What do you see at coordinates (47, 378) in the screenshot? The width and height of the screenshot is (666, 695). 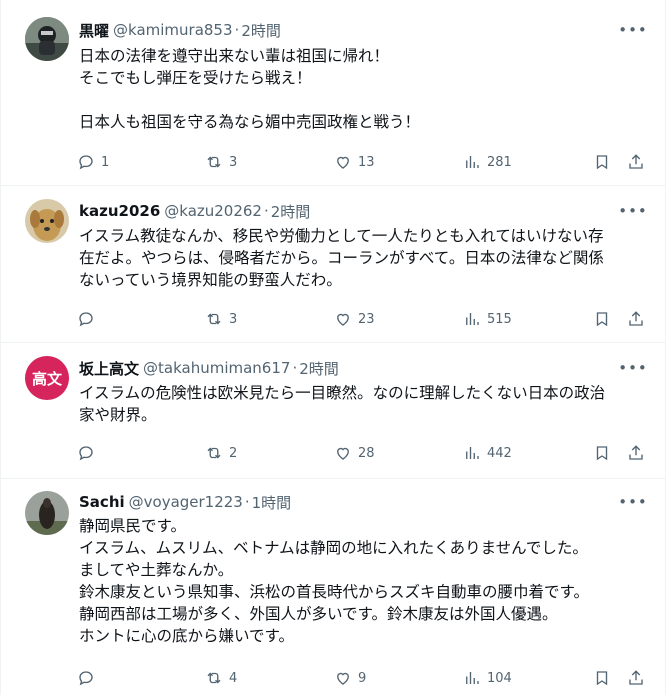 I see `avatar: 高文` at bounding box center [47, 378].